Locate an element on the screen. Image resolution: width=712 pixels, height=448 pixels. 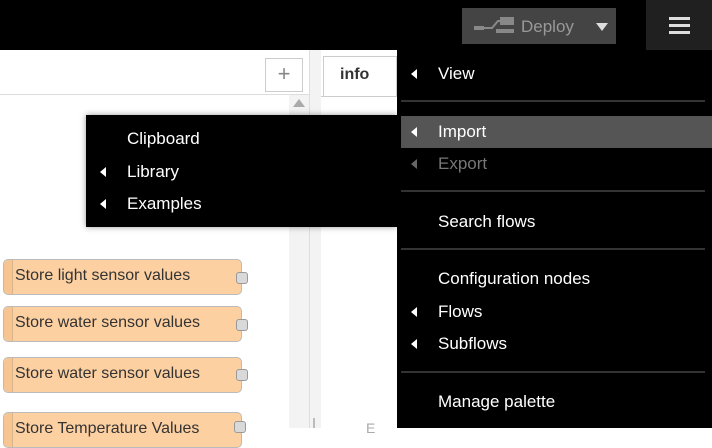
hamburger-menu-icon is located at coordinates (679, 18).